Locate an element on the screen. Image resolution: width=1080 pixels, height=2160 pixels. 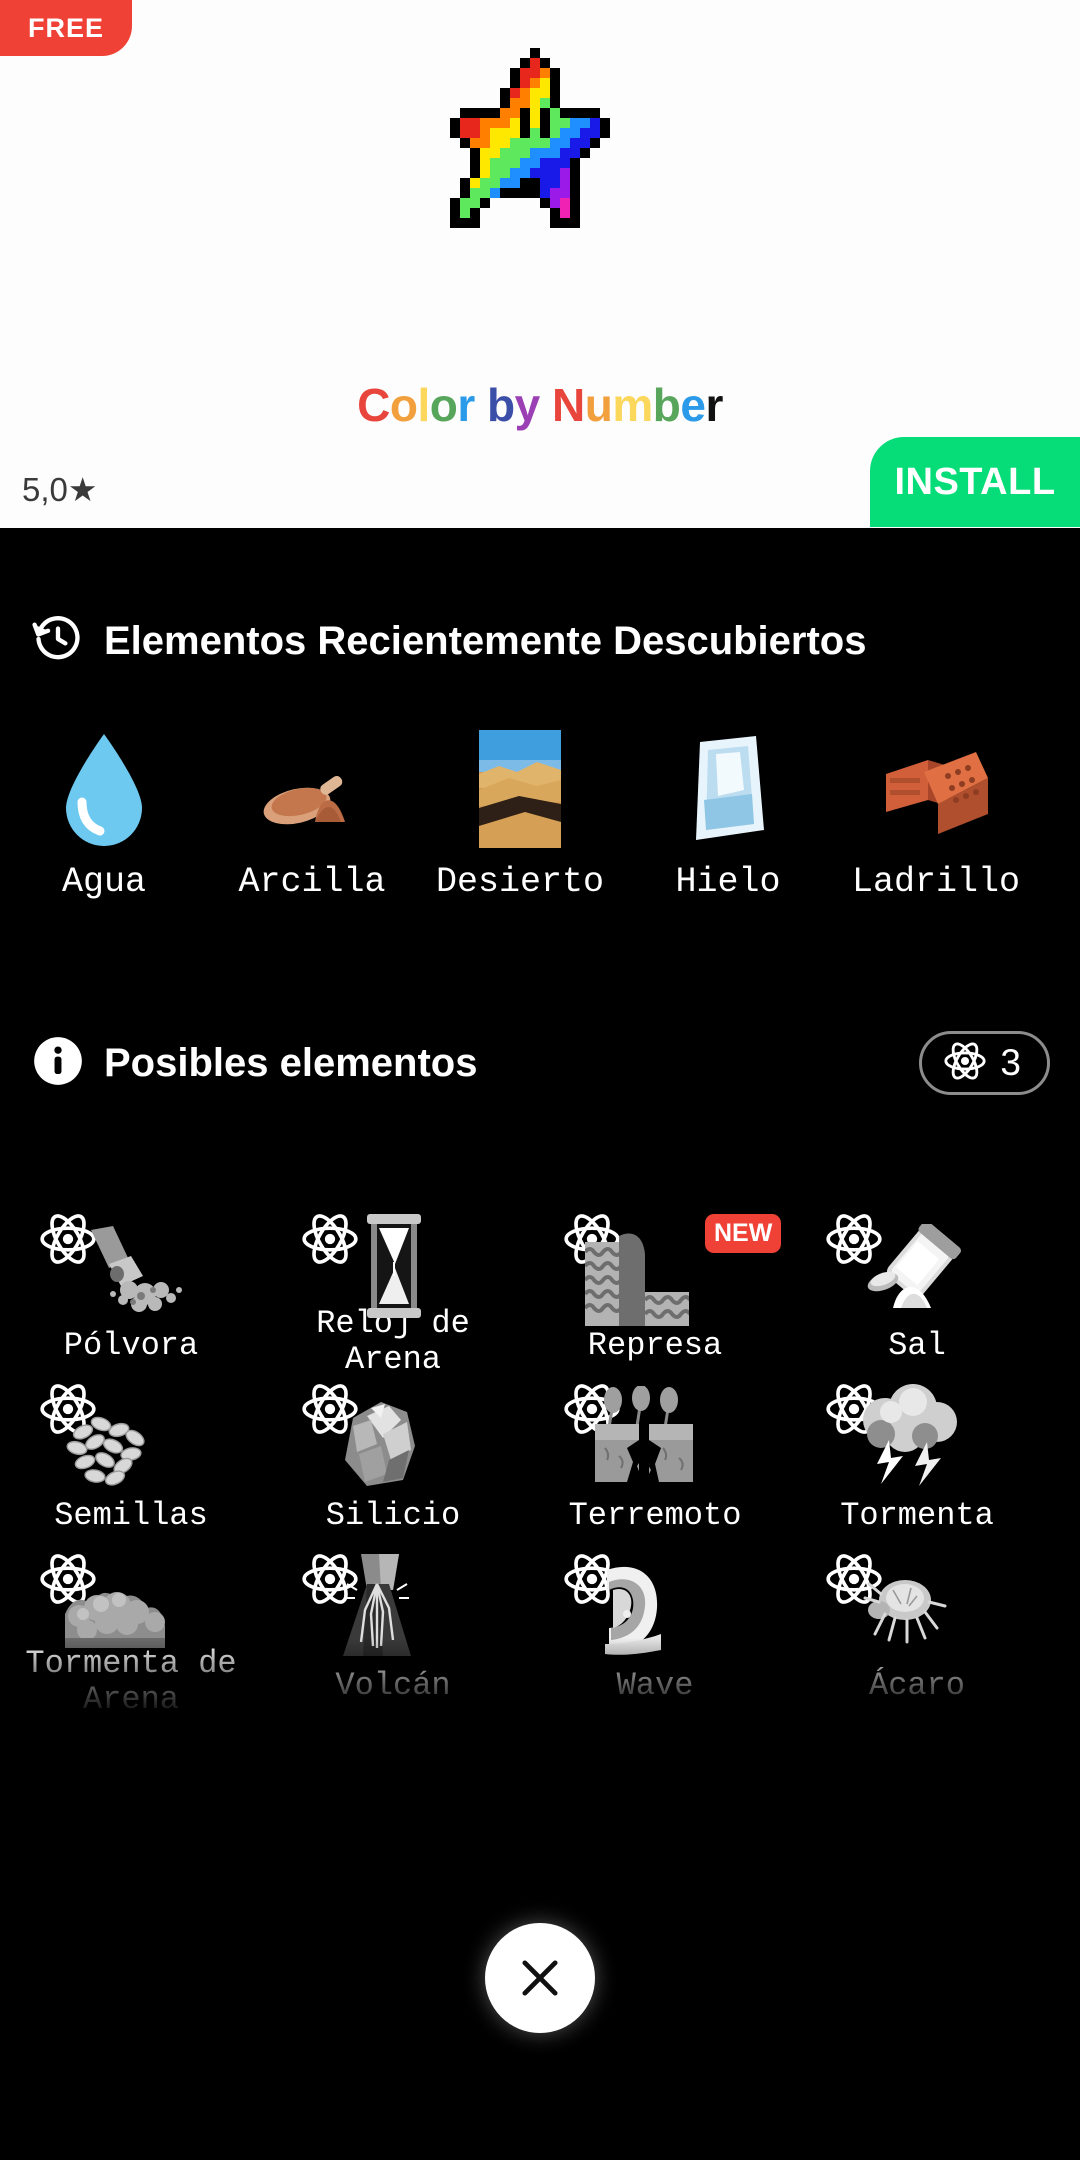
possible-item-label: Terremoto is located at coordinates (655, 1515).